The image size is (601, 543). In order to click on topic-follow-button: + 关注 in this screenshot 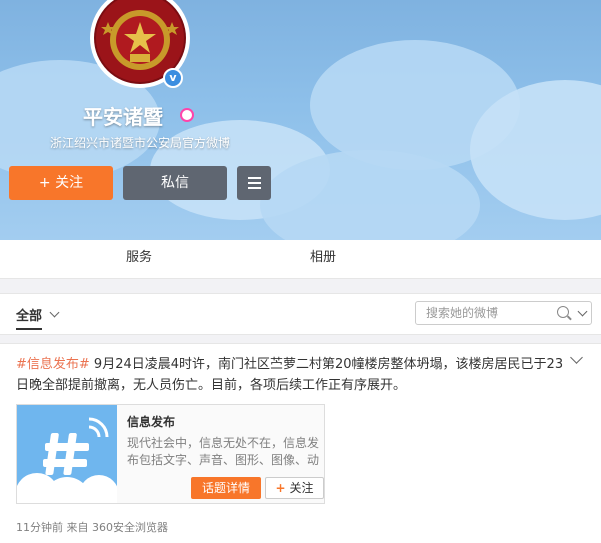, I will do `click(294, 488)`.